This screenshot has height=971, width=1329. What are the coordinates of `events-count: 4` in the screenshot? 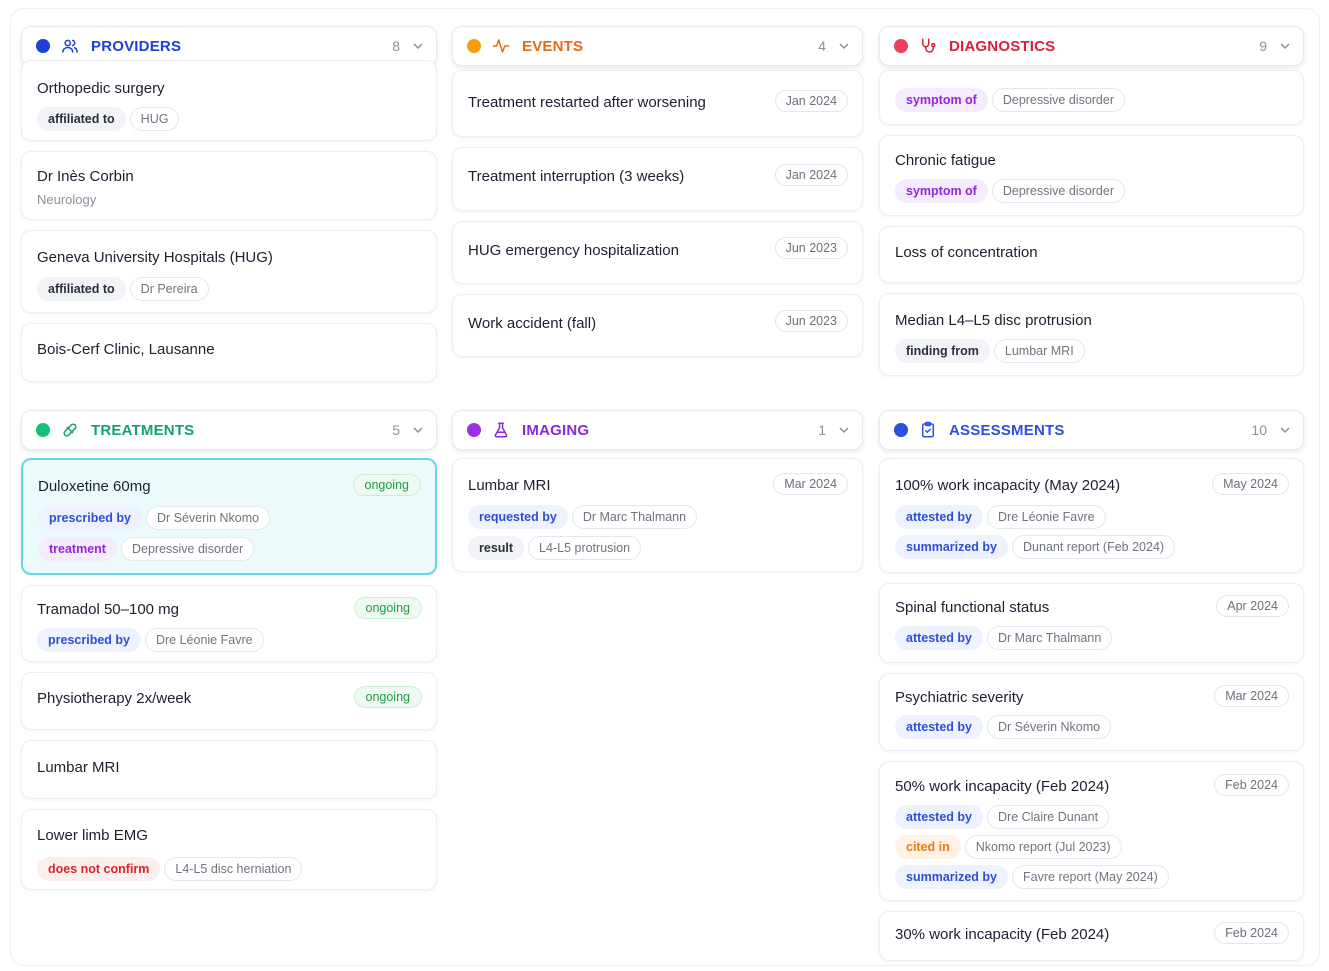 It's located at (822, 46).